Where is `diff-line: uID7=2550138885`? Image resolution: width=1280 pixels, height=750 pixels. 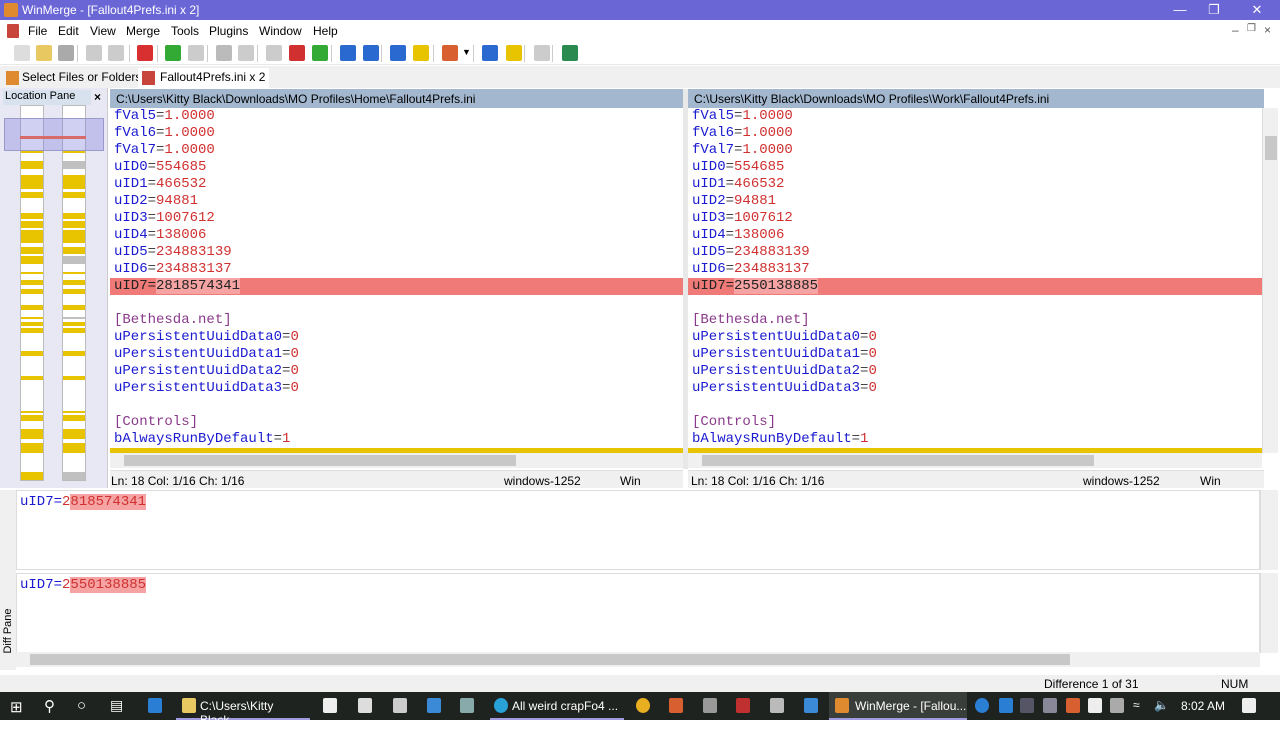
diff-line: uID7=2550138885 is located at coordinates (975, 286).